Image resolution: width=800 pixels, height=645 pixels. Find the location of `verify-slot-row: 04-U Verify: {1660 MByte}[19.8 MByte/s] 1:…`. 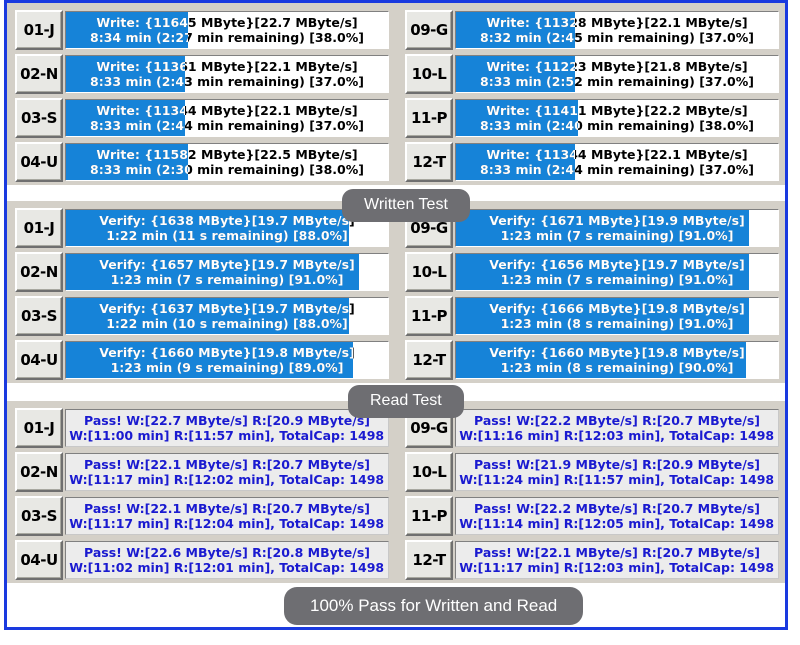

verify-slot-row: 04-U Verify: {1660 MByte}[19.8 MByte/s] 1:… is located at coordinates (201, 360).